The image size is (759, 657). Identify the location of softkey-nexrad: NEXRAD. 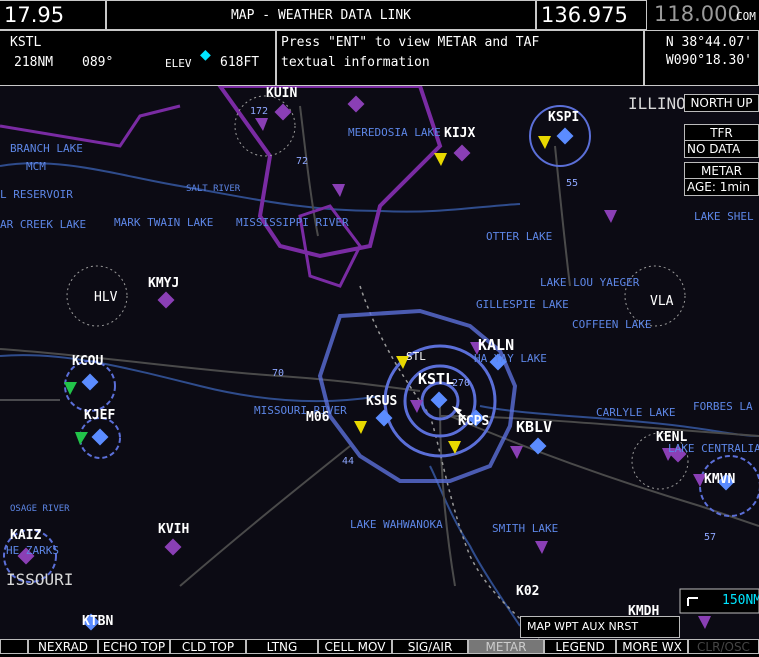
(63, 646).